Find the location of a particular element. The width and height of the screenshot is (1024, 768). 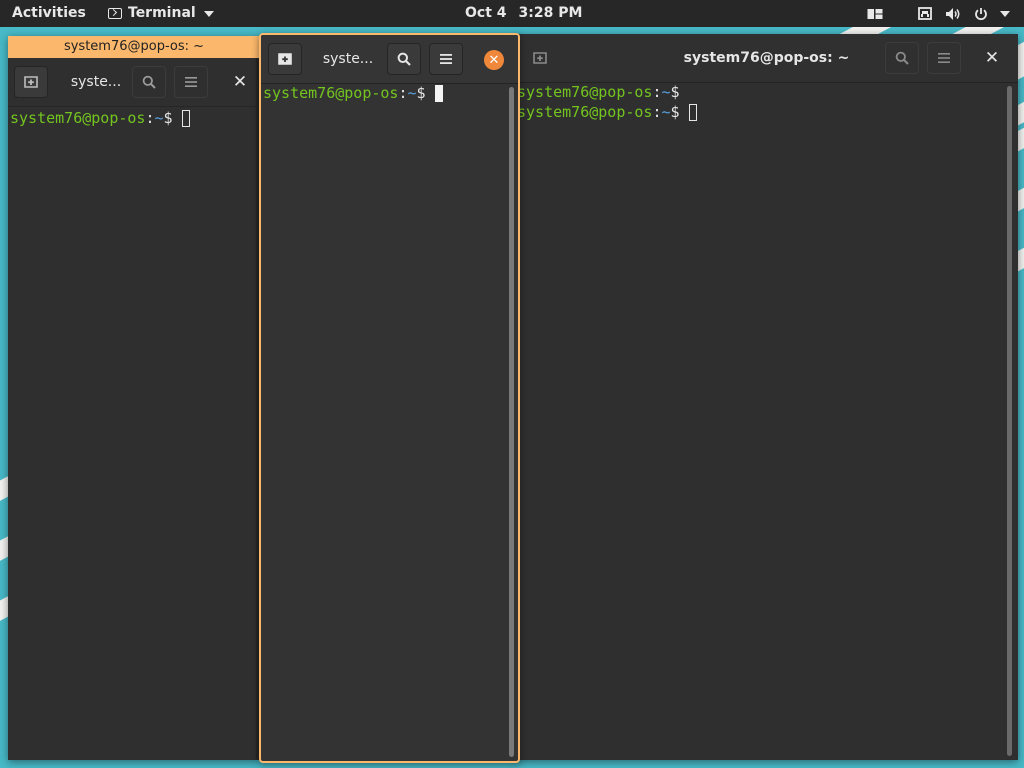

app-menu-label: Terminal is located at coordinates (162, 13).